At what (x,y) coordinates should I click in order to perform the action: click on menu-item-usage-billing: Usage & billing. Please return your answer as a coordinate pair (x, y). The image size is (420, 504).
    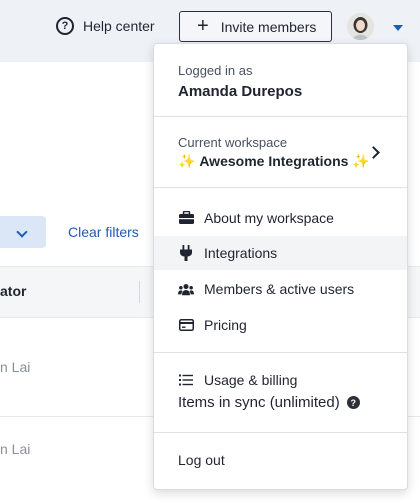
    Looking at the image, I should click on (280, 380).